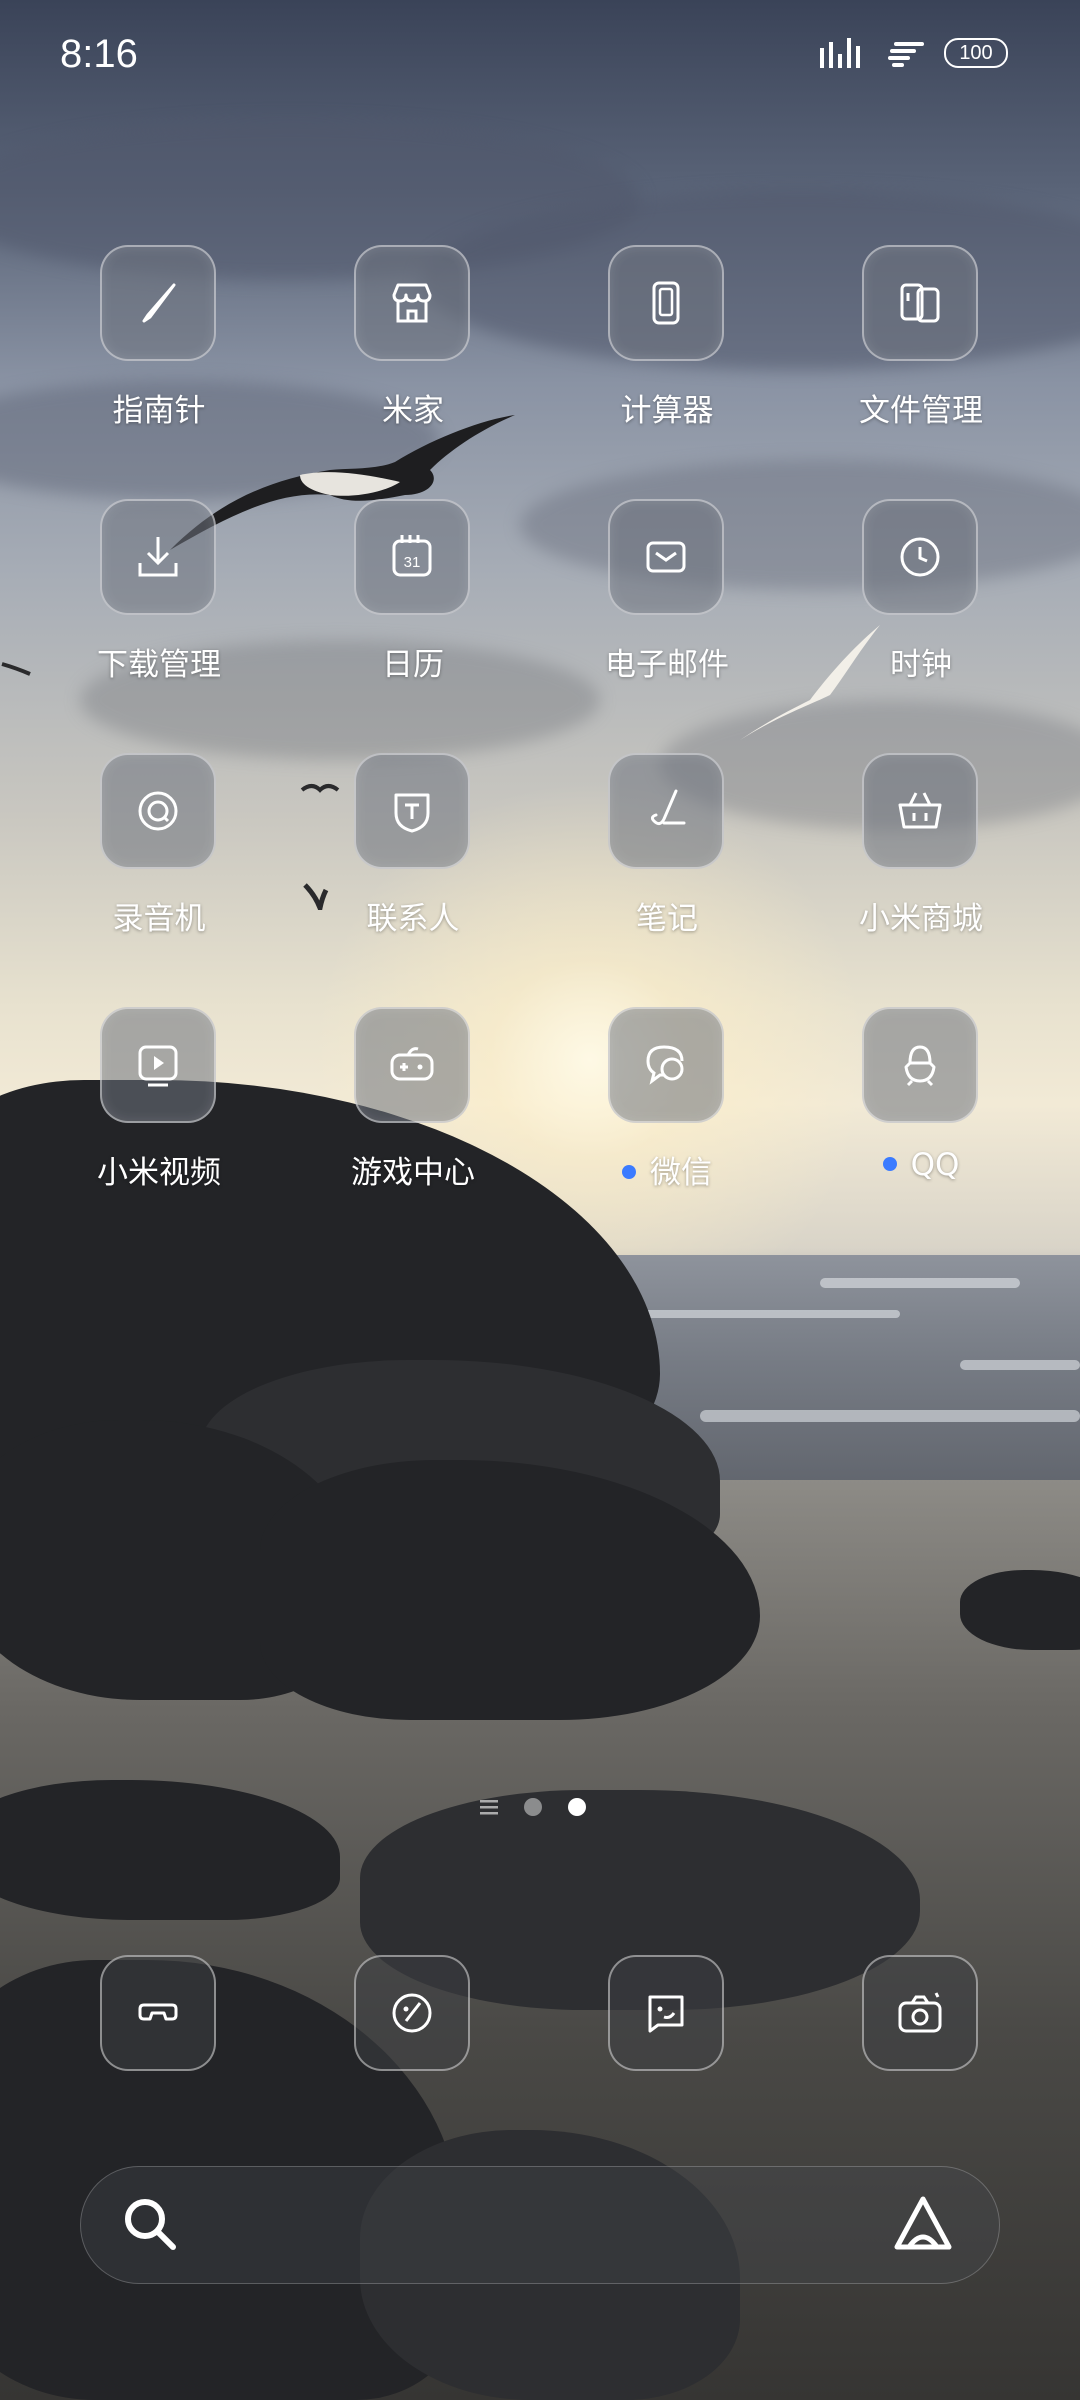 The image size is (1080, 2400). What do you see at coordinates (99, 54) in the screenshot?
I see `status-time: 8:16` at bounding box center [99, 54].